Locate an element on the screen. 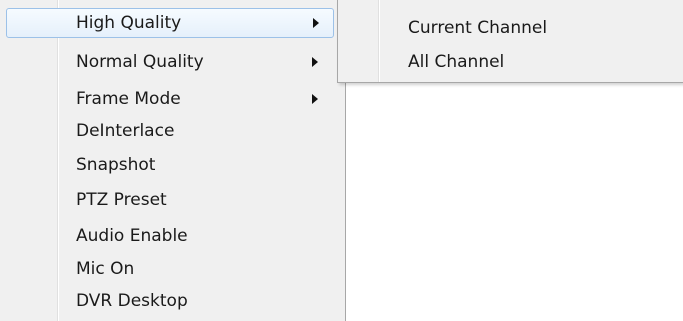  menu-item-high-quality: High Quality is located at coordinates (170, 23).